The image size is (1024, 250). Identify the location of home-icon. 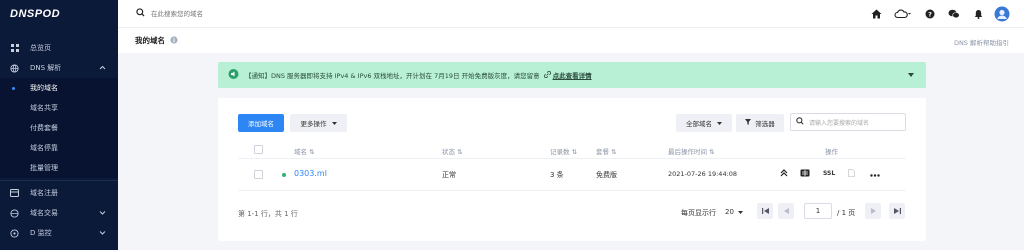
(876, 14).